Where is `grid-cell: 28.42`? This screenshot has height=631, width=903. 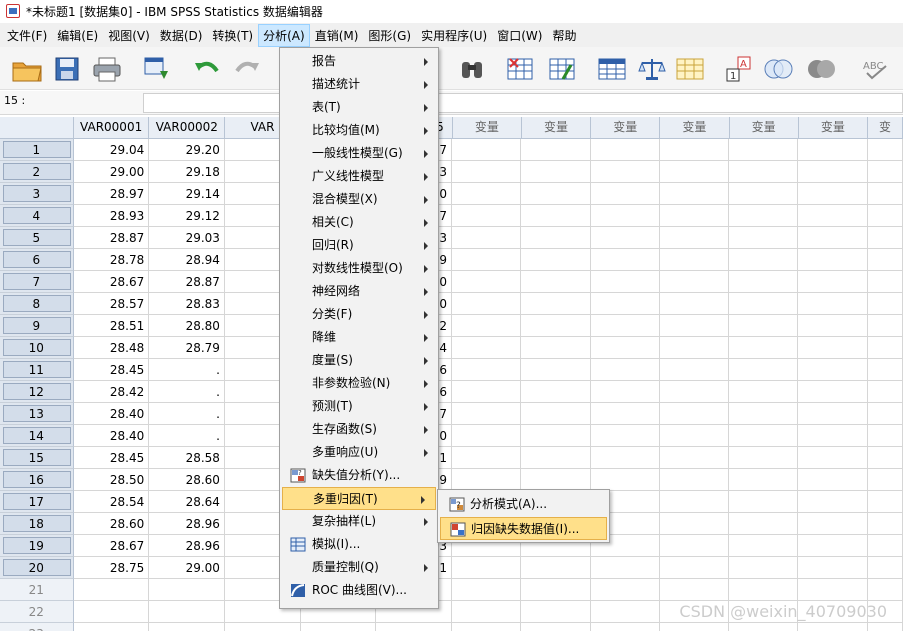
grid-cell: 28.42 is located at coordinates (111, 392).